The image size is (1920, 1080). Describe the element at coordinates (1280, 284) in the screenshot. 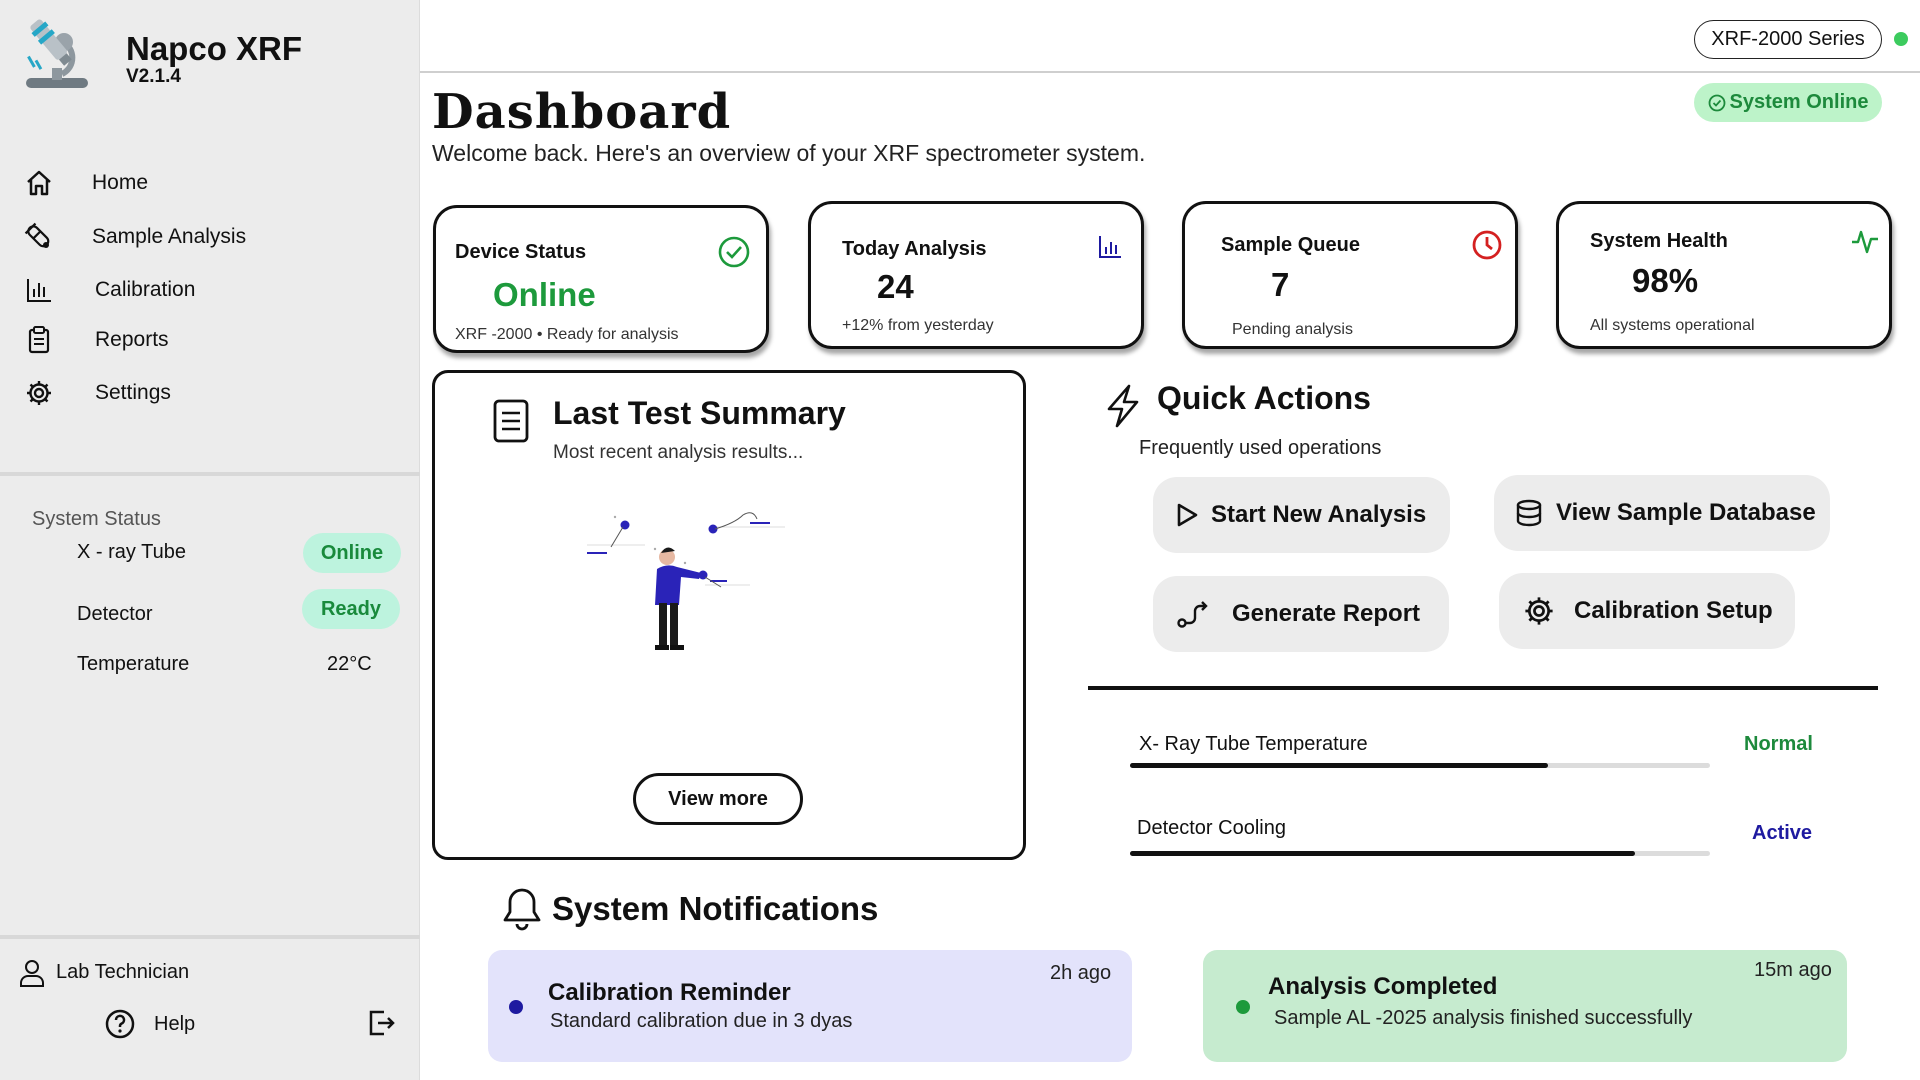

I see `card-value: 7` at that location.